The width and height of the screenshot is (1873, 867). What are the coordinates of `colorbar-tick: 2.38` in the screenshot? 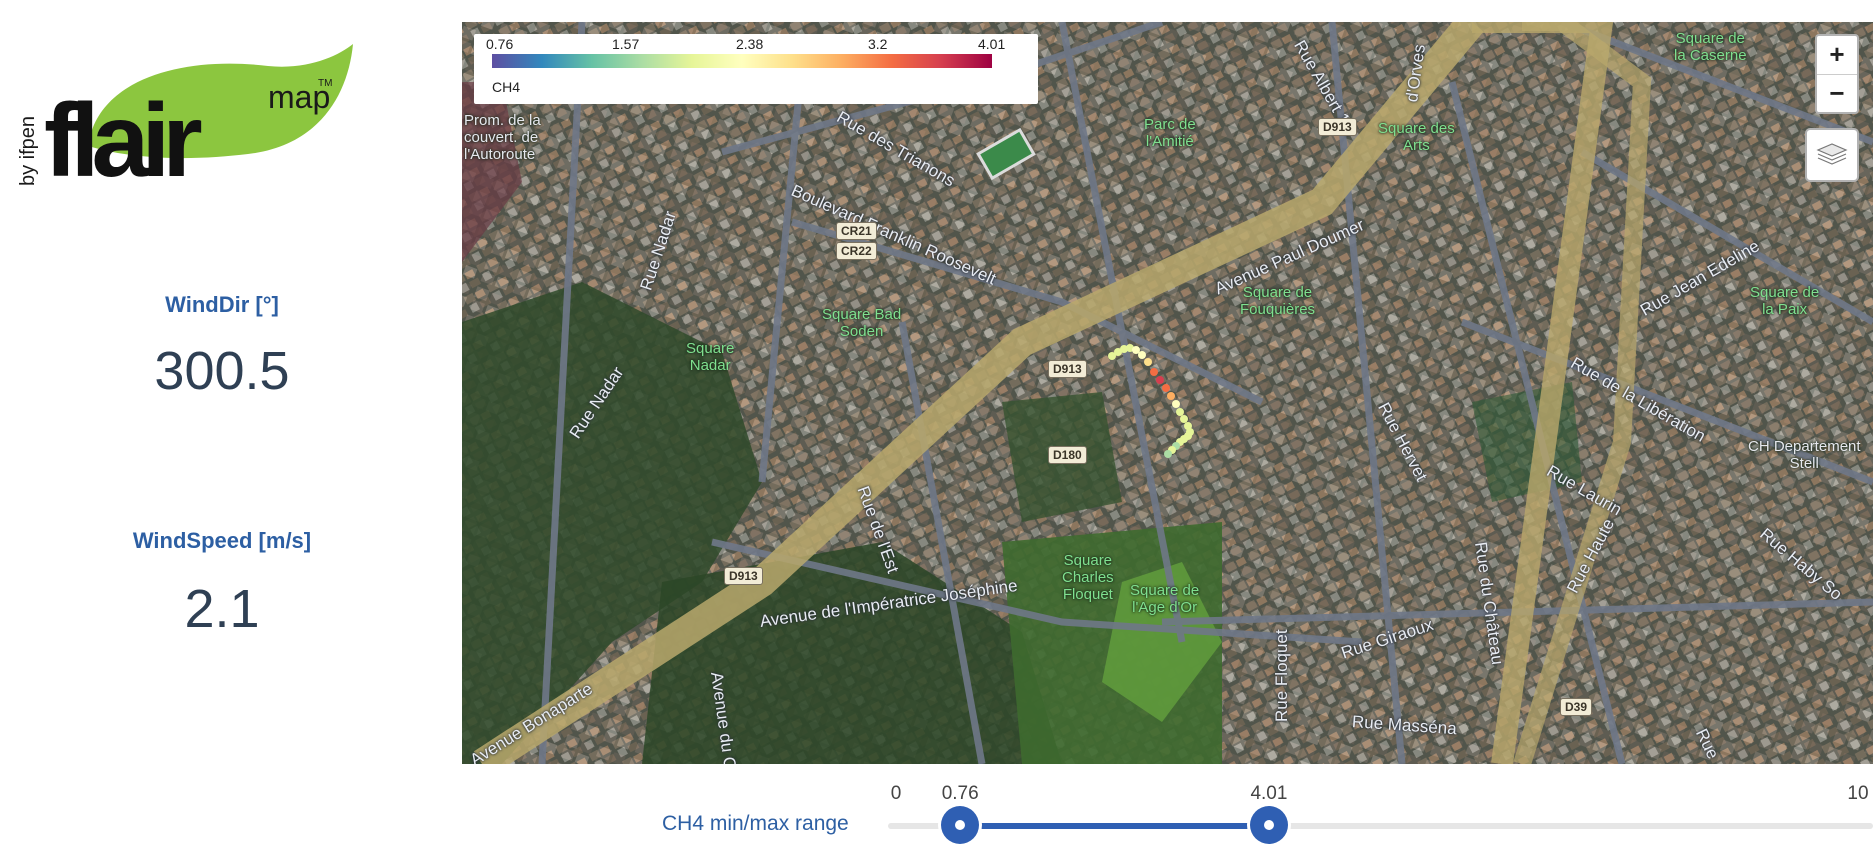 It's located at (750, 44).